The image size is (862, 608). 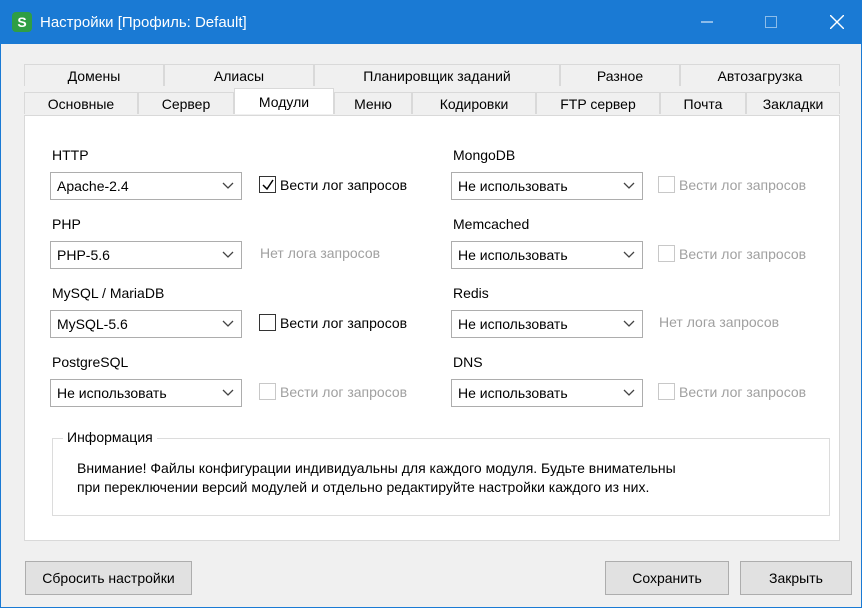 I want to click on postgresql-log-checkbox: Вести лог запросов, so click(x=333, y=391).